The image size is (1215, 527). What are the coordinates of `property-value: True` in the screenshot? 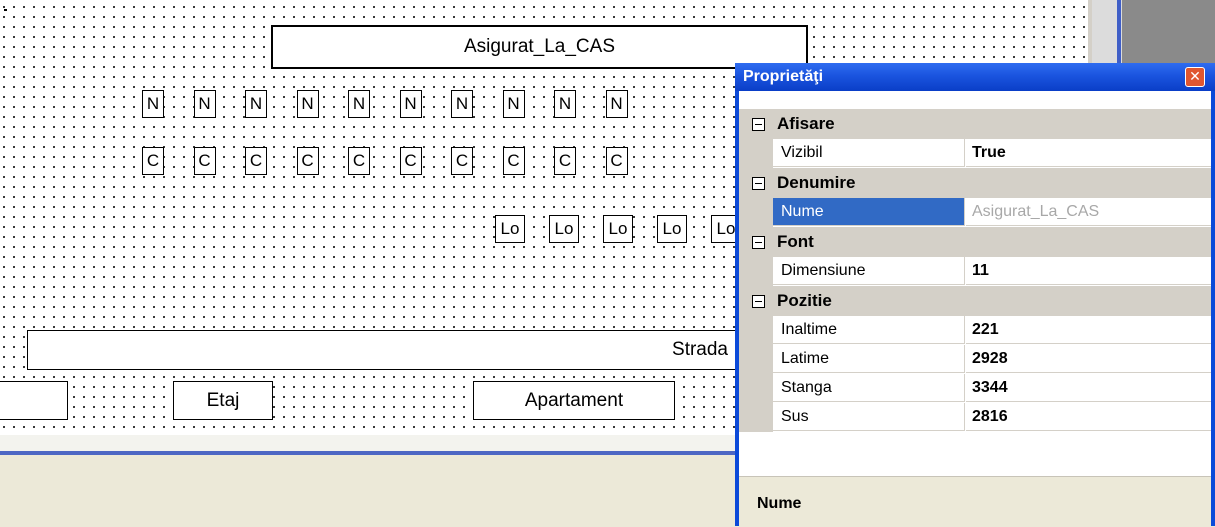 It's located at (1088, 153).